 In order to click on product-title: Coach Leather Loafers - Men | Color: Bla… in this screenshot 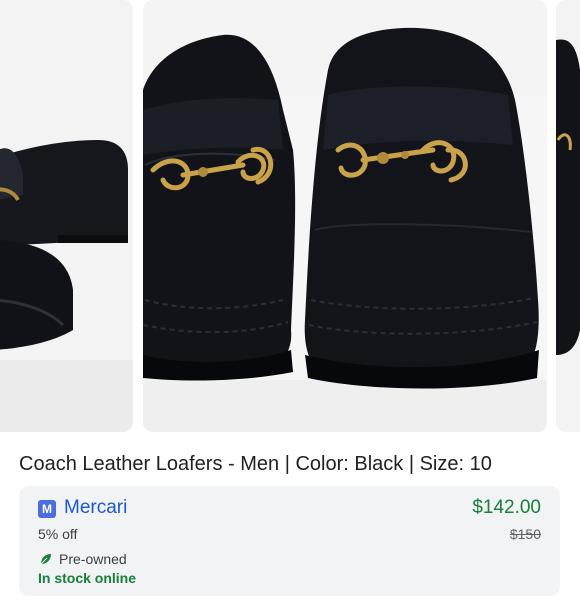, I will do `click(291, 464)`.